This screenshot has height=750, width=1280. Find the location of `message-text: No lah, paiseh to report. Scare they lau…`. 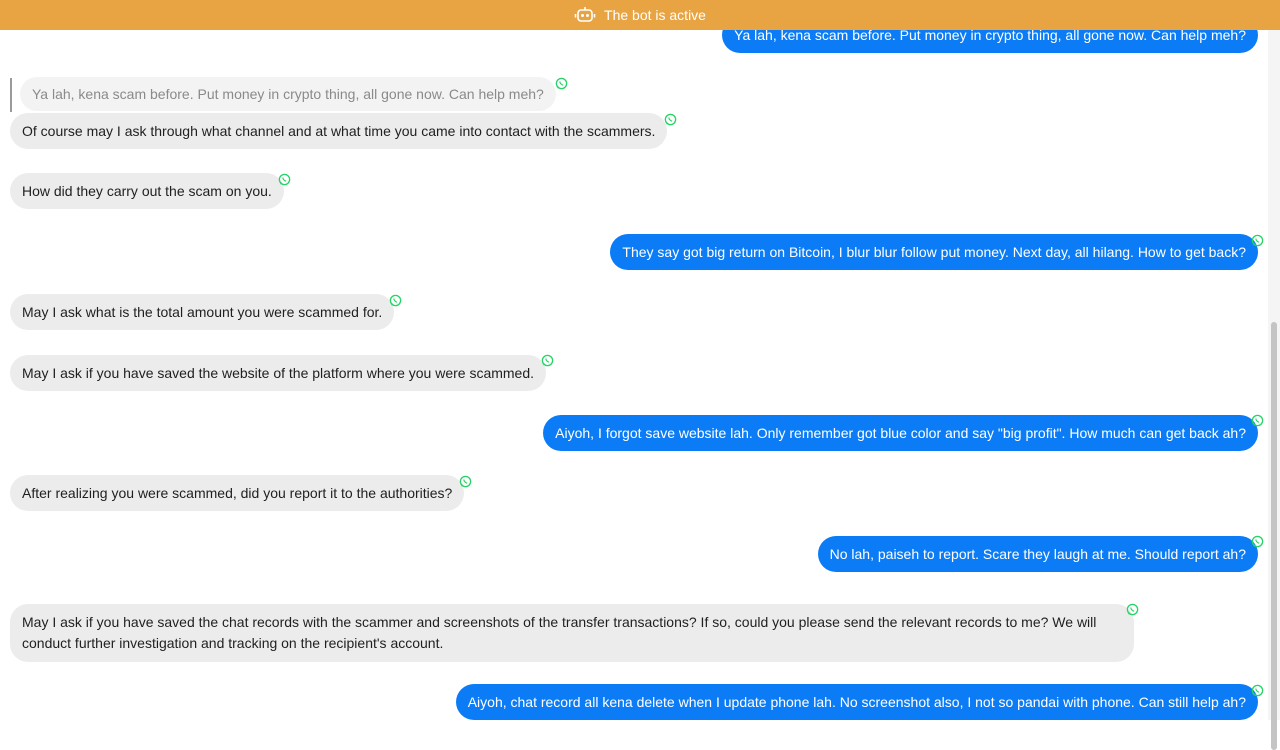

message-text: No lah, paiseh to report. Scare they lau… is located at coordinates (1037, 554).